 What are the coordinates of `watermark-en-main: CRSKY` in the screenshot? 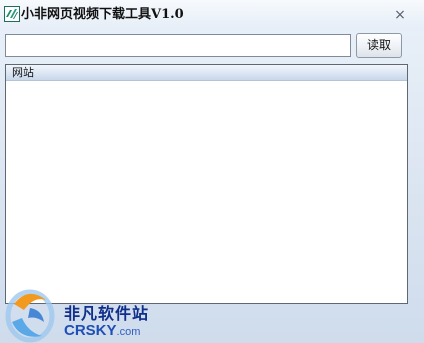 It's located at (90, 330).